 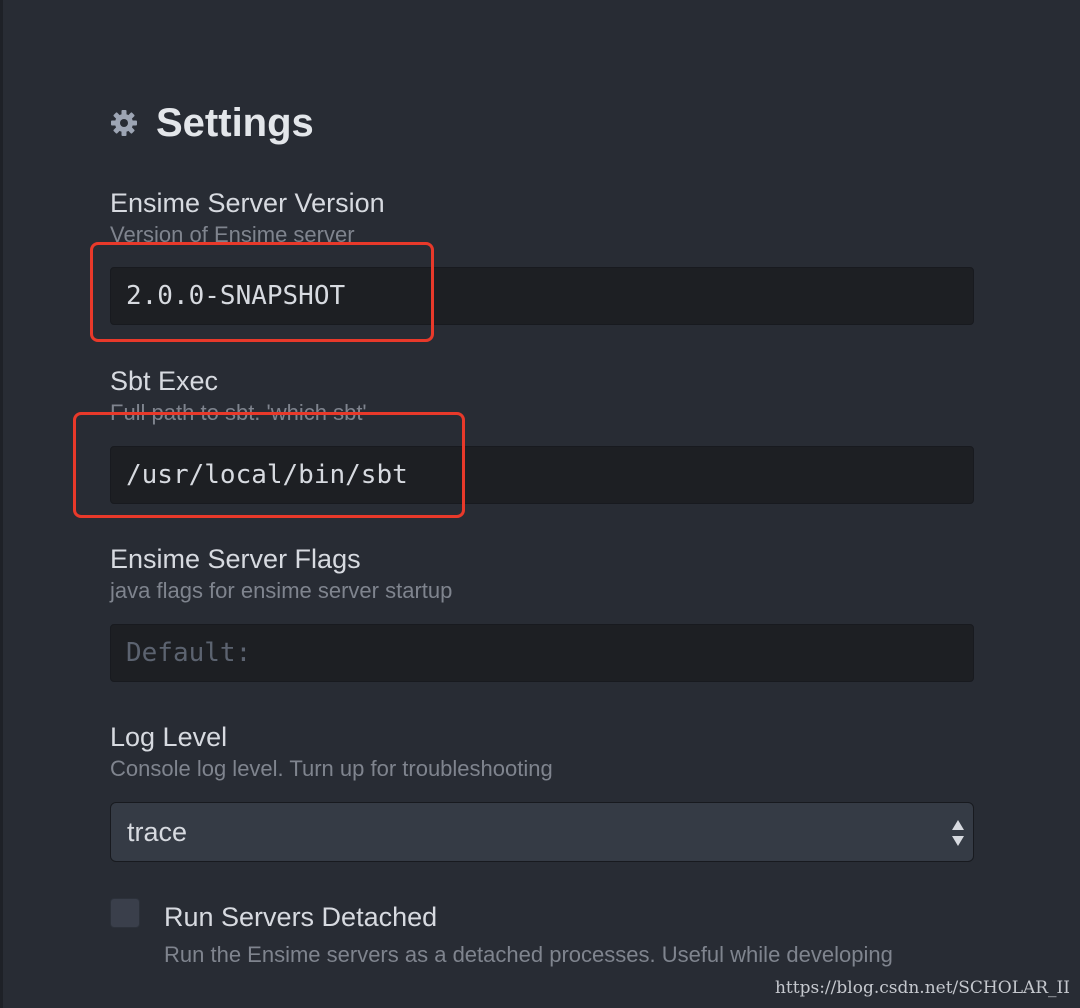 I want to click on sbt-exec-input, so click(x=542, y=475).